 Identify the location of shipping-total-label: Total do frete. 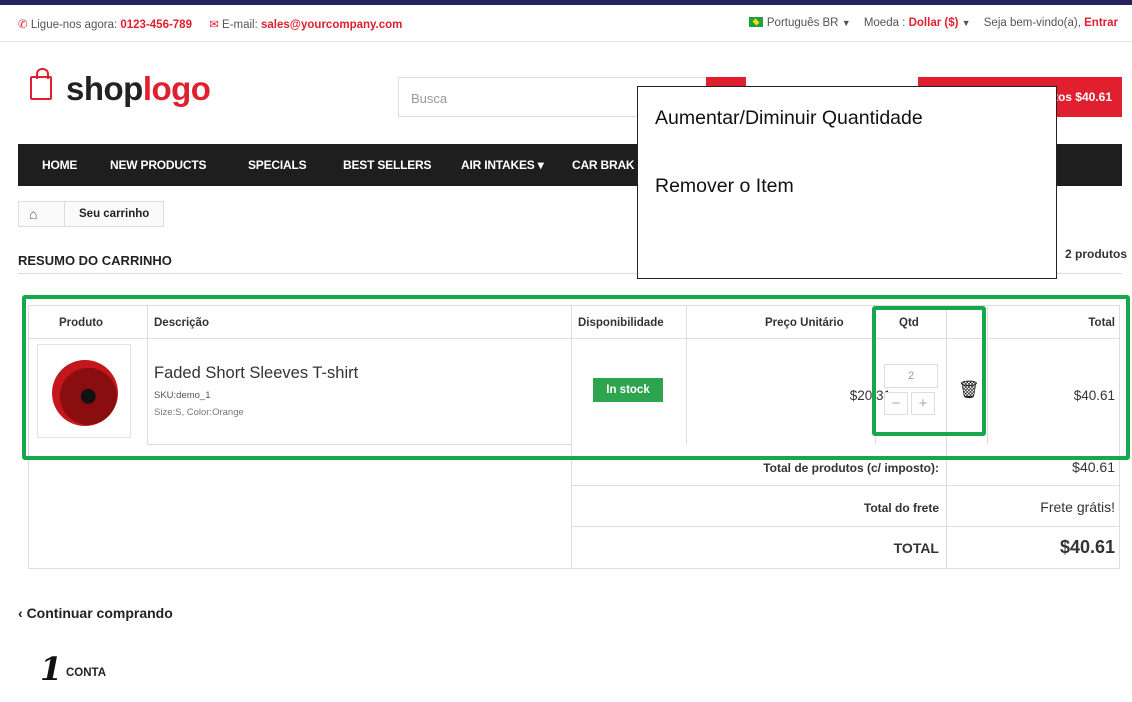
(901, 508).